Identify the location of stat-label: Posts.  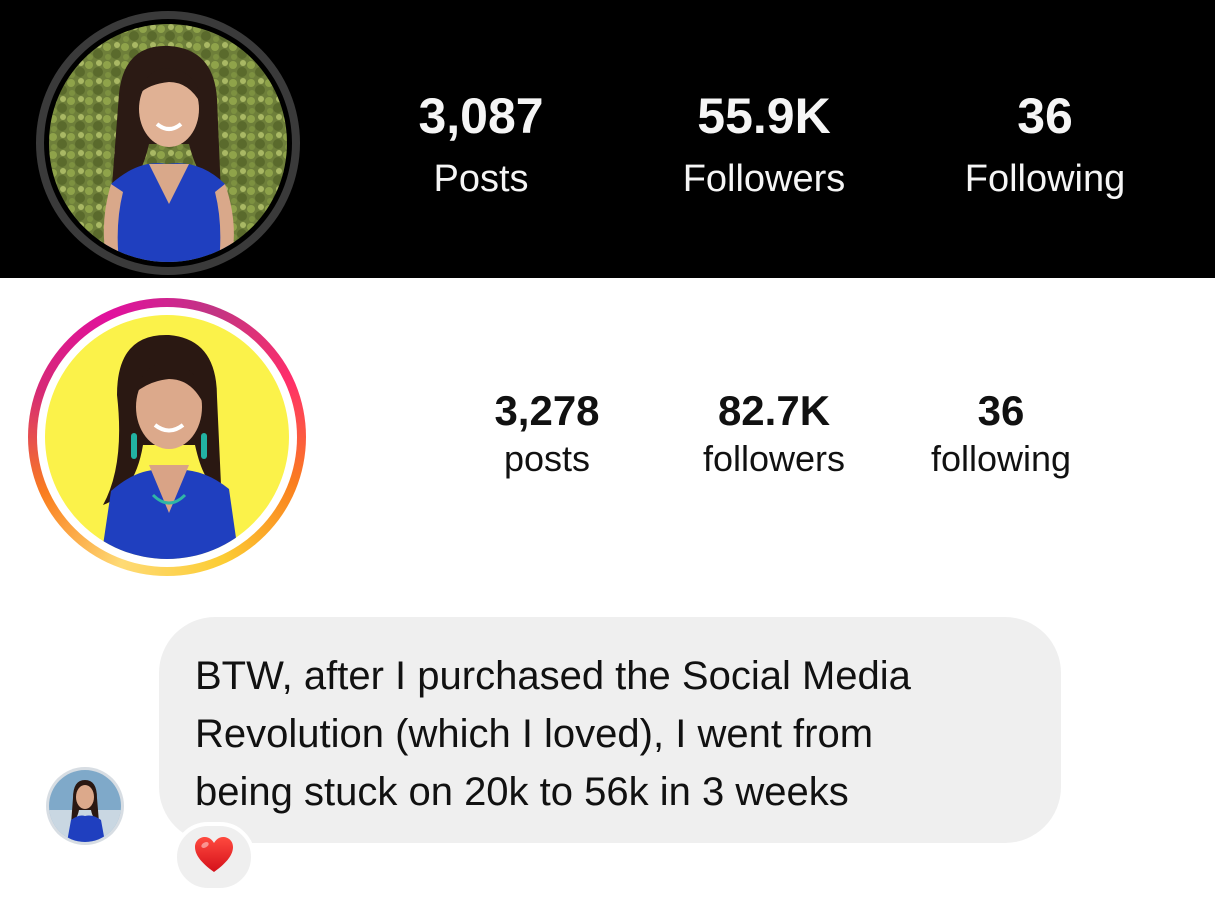
(481, 179).